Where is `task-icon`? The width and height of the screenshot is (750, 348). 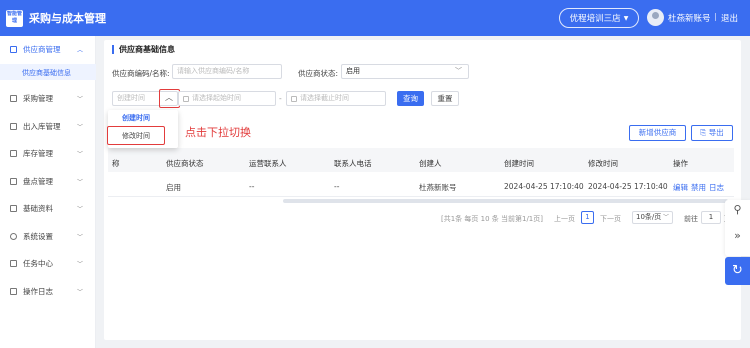 task-icon is located at coordinates (13, 263).